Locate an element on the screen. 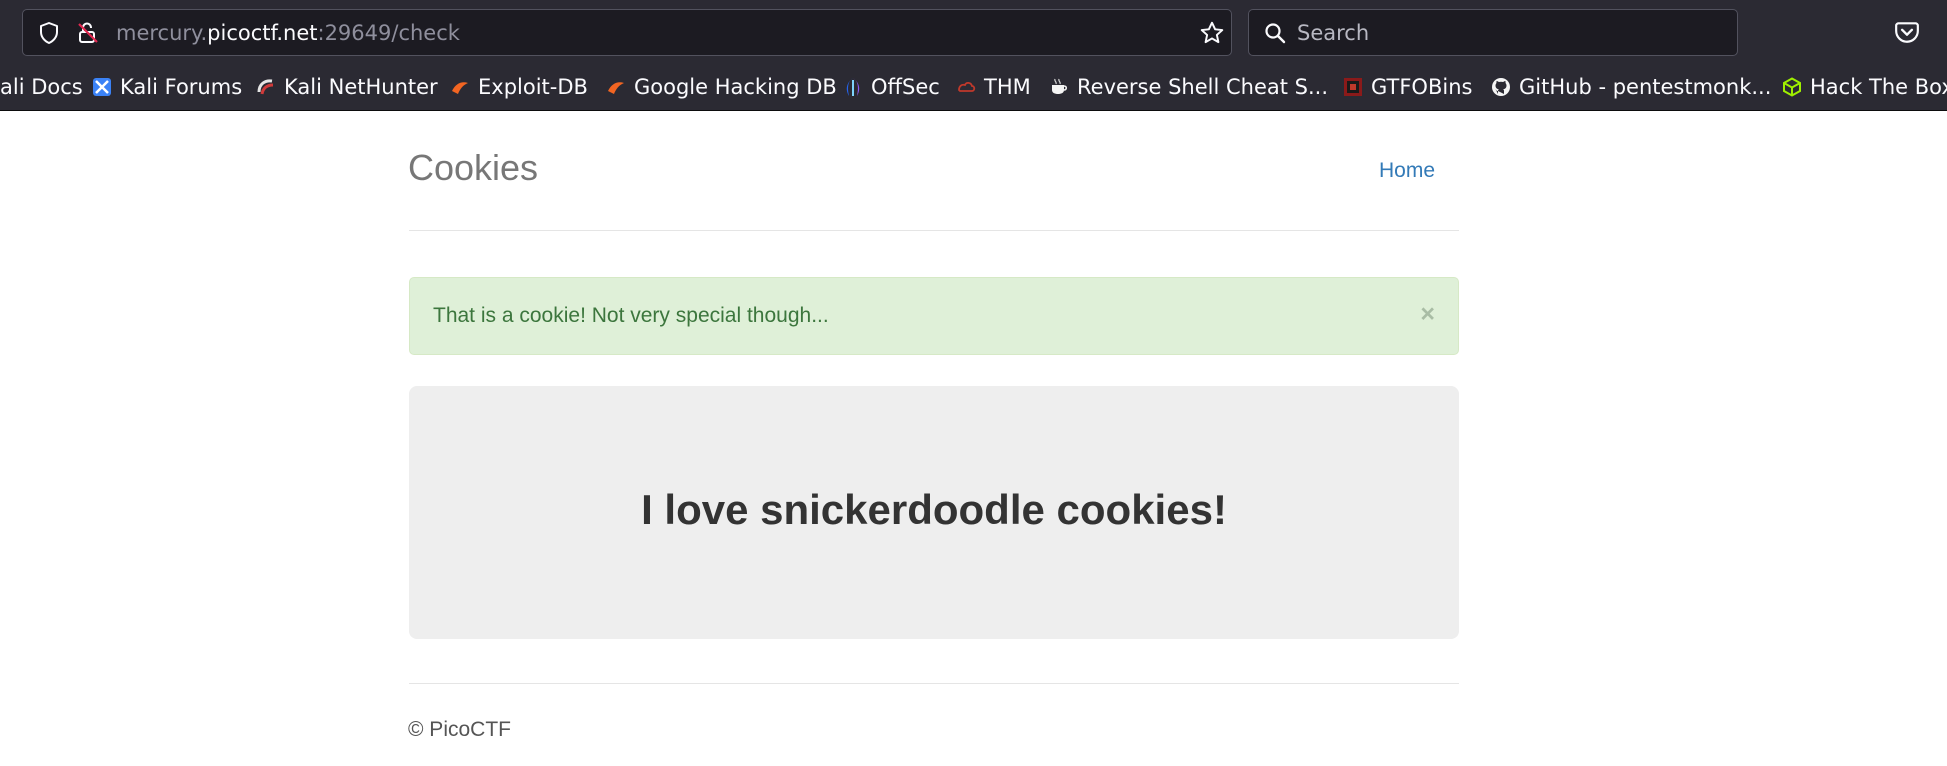 Image resolution: width=1947 pixels, height=766 pixels. url-host-main: picoctf.net is located at coordinates (262, 33).